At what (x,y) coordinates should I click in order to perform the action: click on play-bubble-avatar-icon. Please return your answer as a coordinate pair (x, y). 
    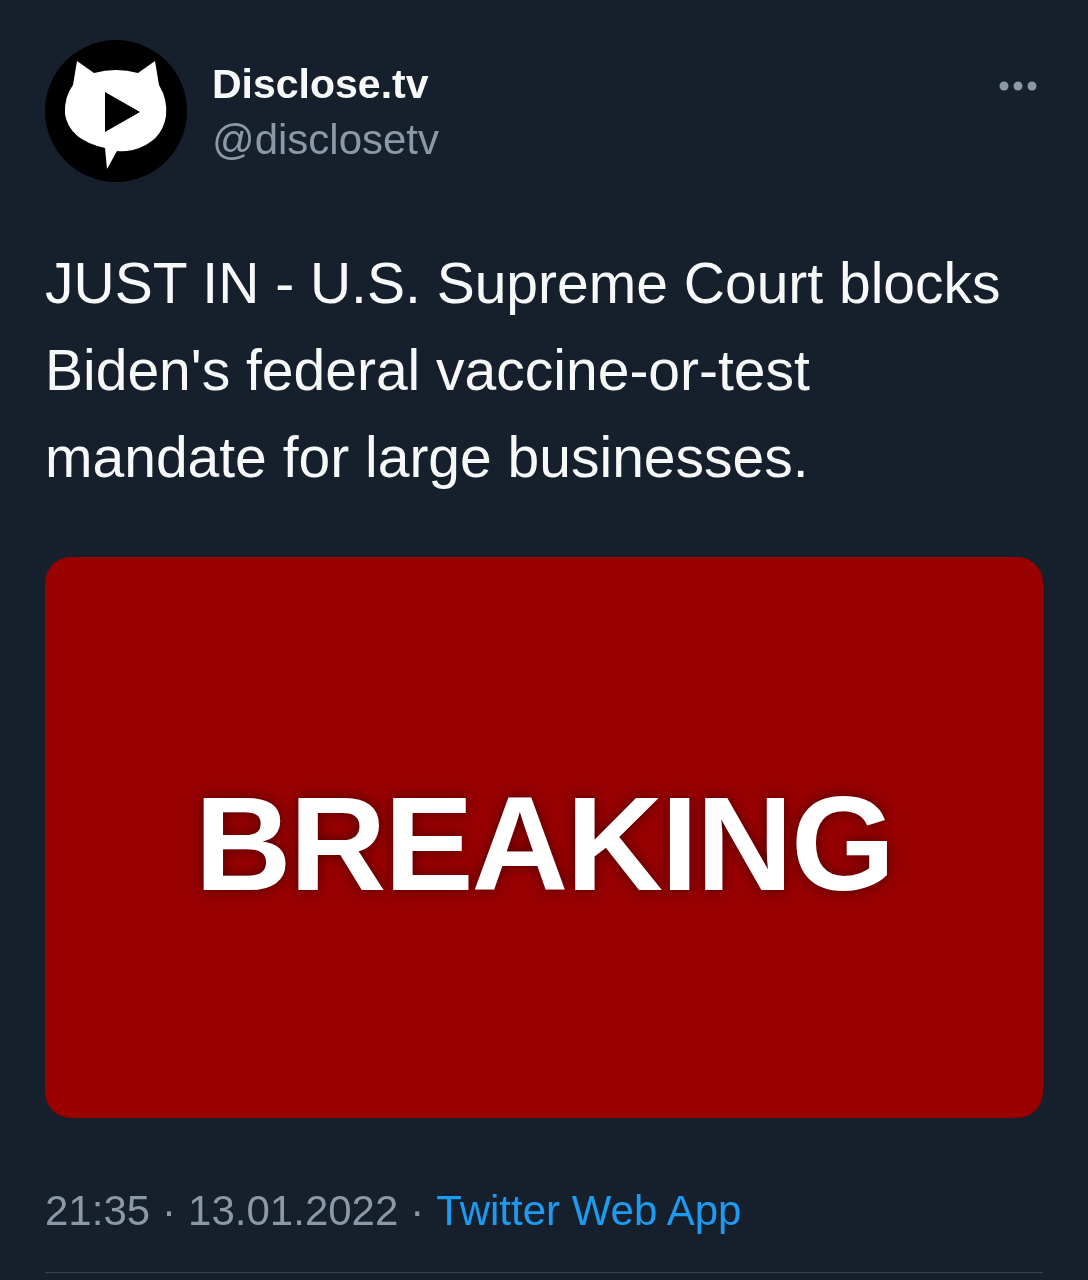
    Looking at the image, I should click on (116, 111).